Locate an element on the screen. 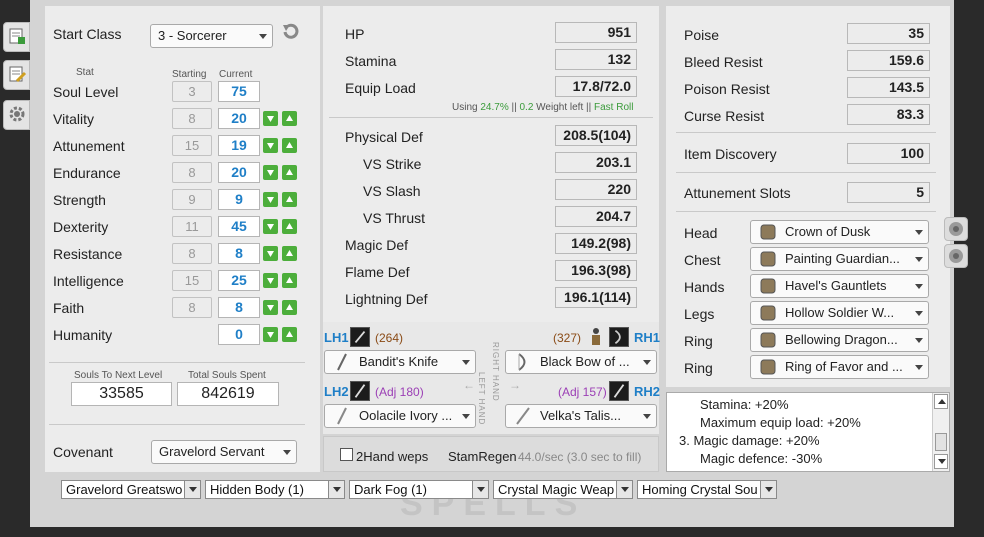  equip-select: Havel's Gauntlets is located at coordinates (839, 286).